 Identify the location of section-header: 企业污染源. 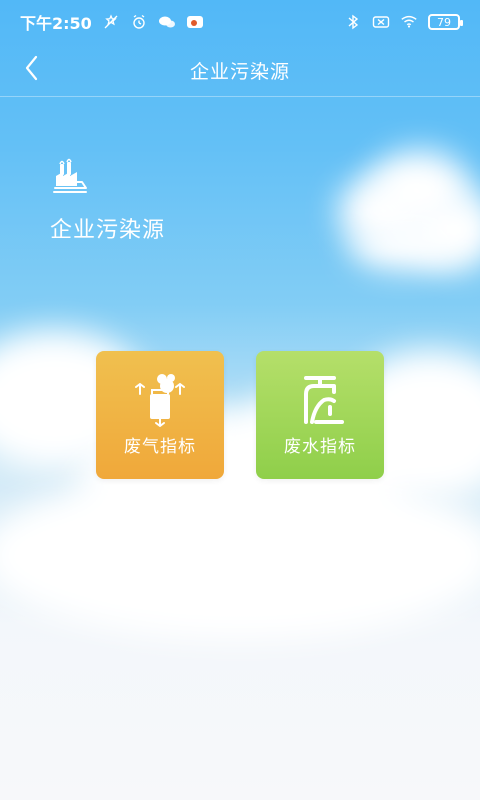
(107, 201).